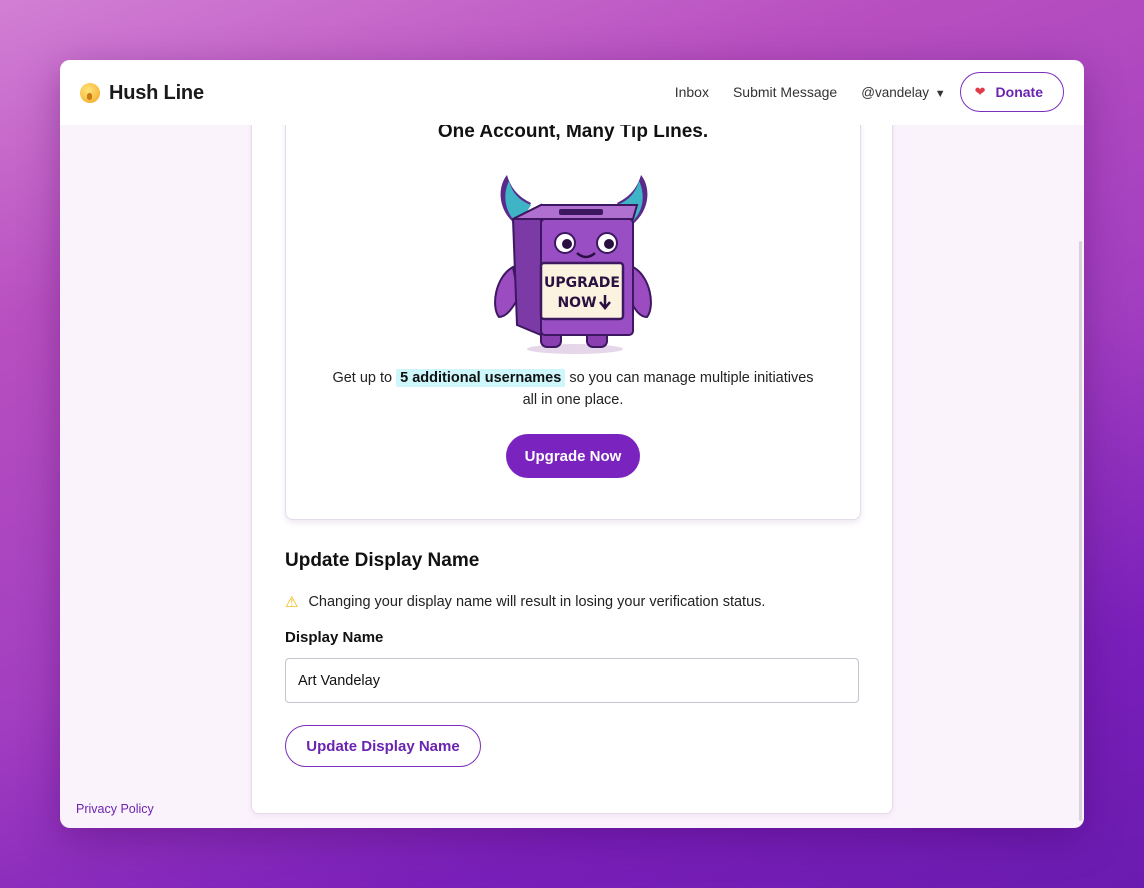  I want to click on warning-icon: ⚠, so click(292, 602).